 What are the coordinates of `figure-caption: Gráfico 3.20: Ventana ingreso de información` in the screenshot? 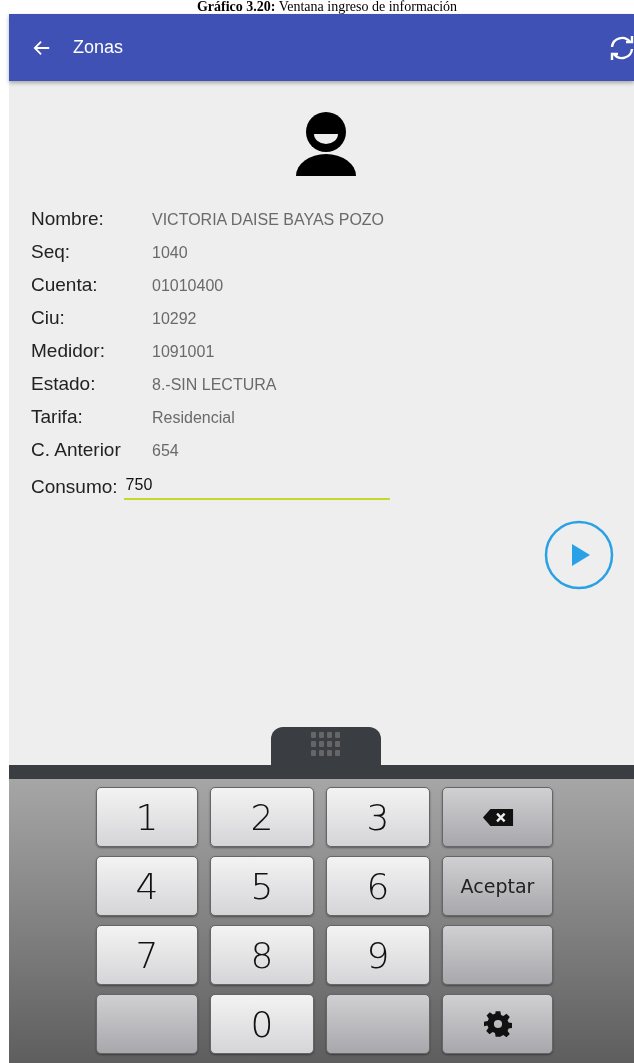 It's located at (327, 7).